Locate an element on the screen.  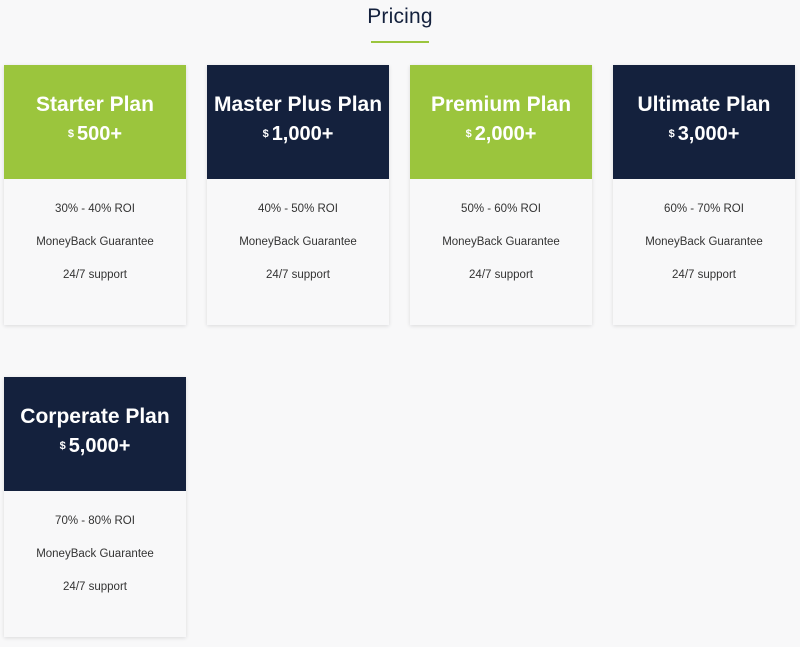
card-header: Premium Plan $2,000+ is located at coordinates (501, 122).